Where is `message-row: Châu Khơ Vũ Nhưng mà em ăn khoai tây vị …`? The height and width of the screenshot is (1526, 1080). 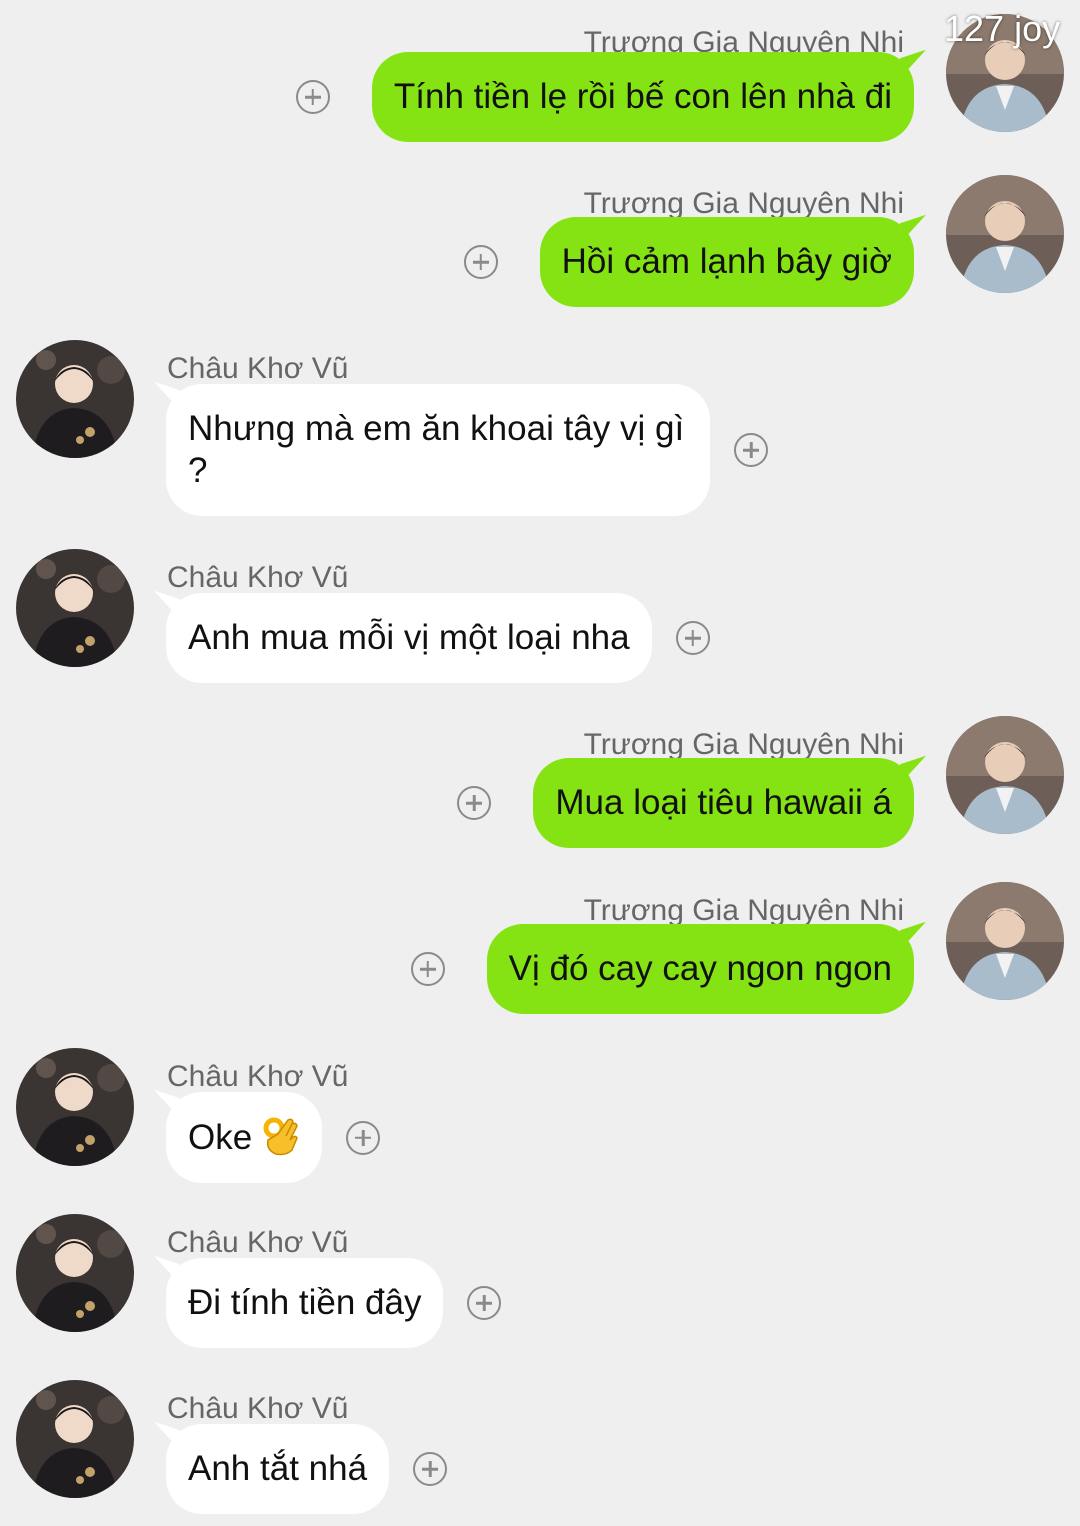
message-row: Châu Khơ Vũ Nhưng mà em ăn khoai tây vị … is located at coordinates (540, 430).